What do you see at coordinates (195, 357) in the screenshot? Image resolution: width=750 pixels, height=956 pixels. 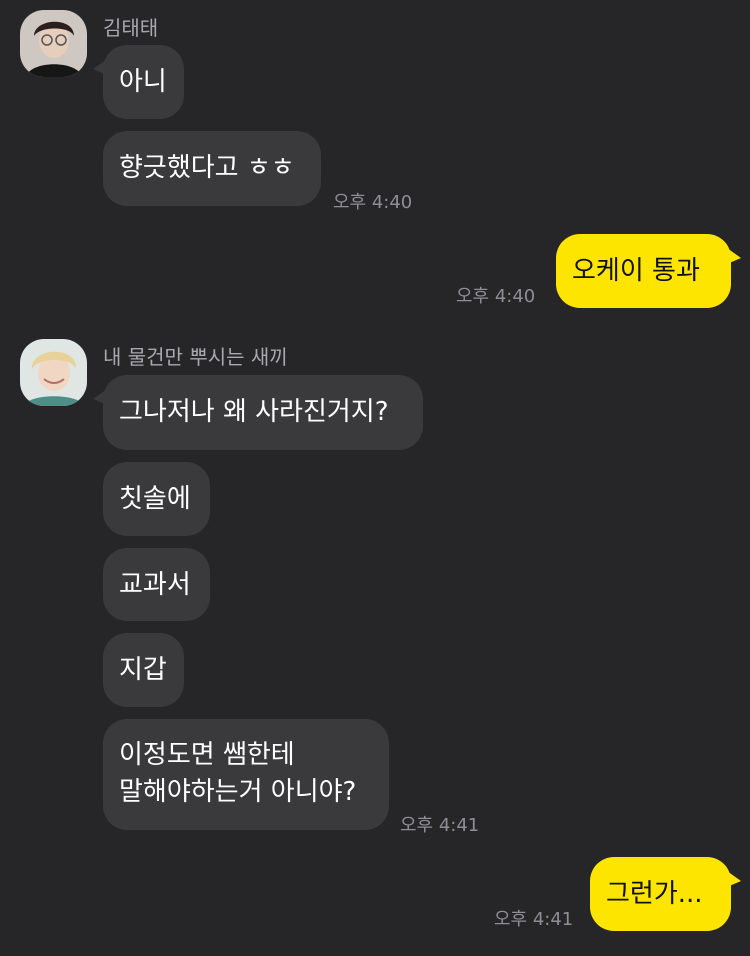 I see `sender-name: 내 물건만 뿌시는 새끼` at bounding box center [195, 357].